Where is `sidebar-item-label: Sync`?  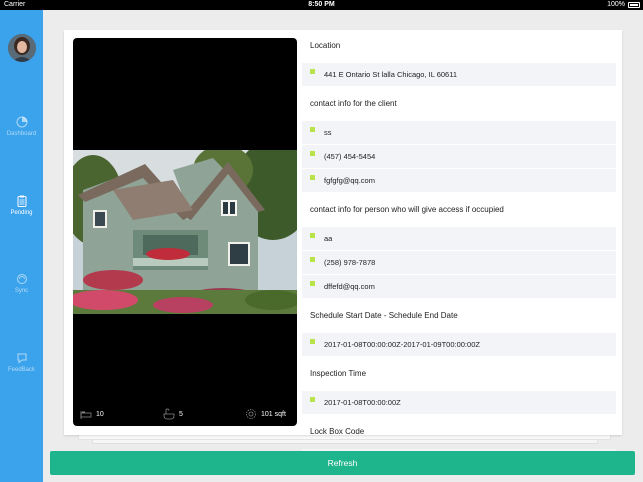
sidebar-item-label: Sync is located at coordinates (21, 291).